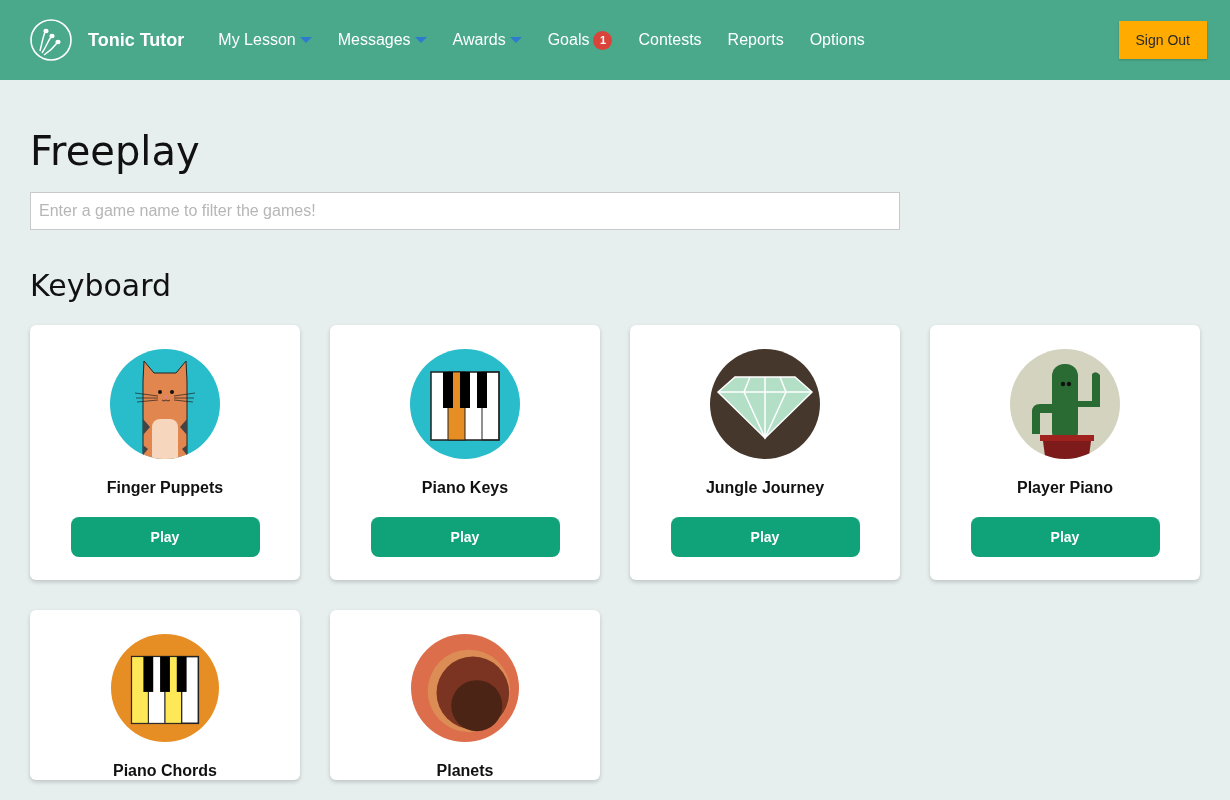 This screenshot has width=1230, height=800. What do you see at coordinates (382, 40) in the screenshot?
I see `nav-link: Messages` at bounding box center [382, 40].